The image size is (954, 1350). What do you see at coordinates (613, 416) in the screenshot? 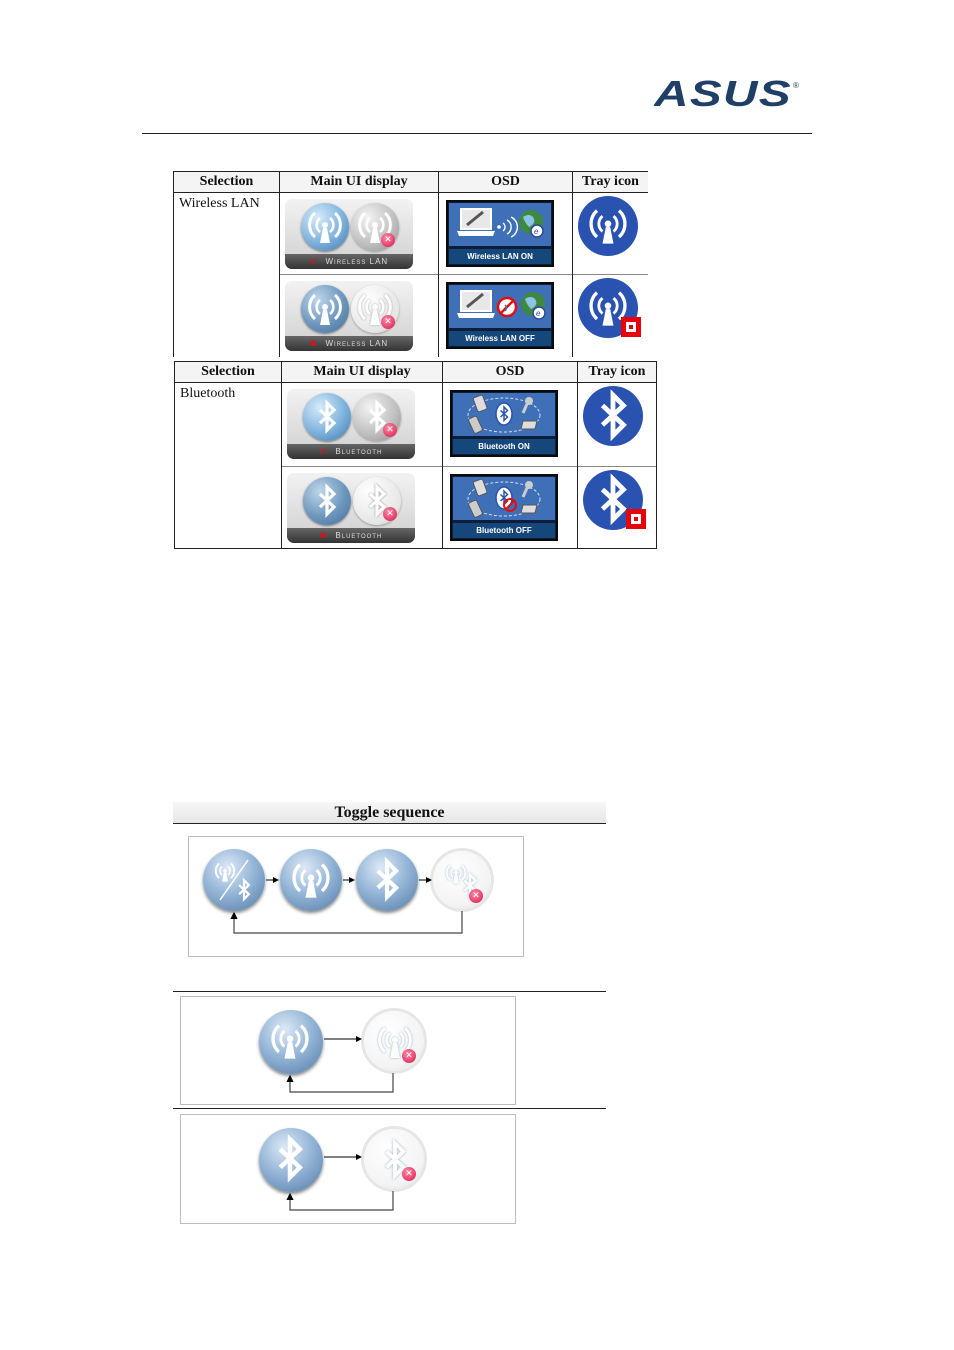
I see `bluetooth-tray-icon` at bounding box center [613, 416].